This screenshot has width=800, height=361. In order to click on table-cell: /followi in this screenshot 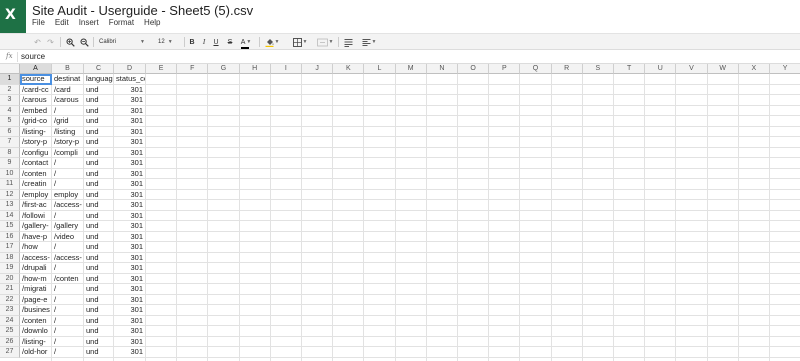, I will do `click(35, 216)`.